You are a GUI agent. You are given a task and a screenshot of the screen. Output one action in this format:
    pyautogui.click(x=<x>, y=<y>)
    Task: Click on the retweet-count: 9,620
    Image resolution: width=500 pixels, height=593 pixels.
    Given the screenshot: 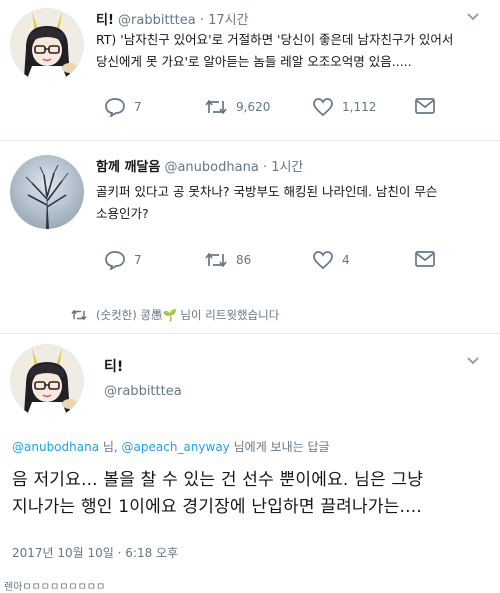 What is the action you would take?
    pyautogui.click(x=253, y=107)
    